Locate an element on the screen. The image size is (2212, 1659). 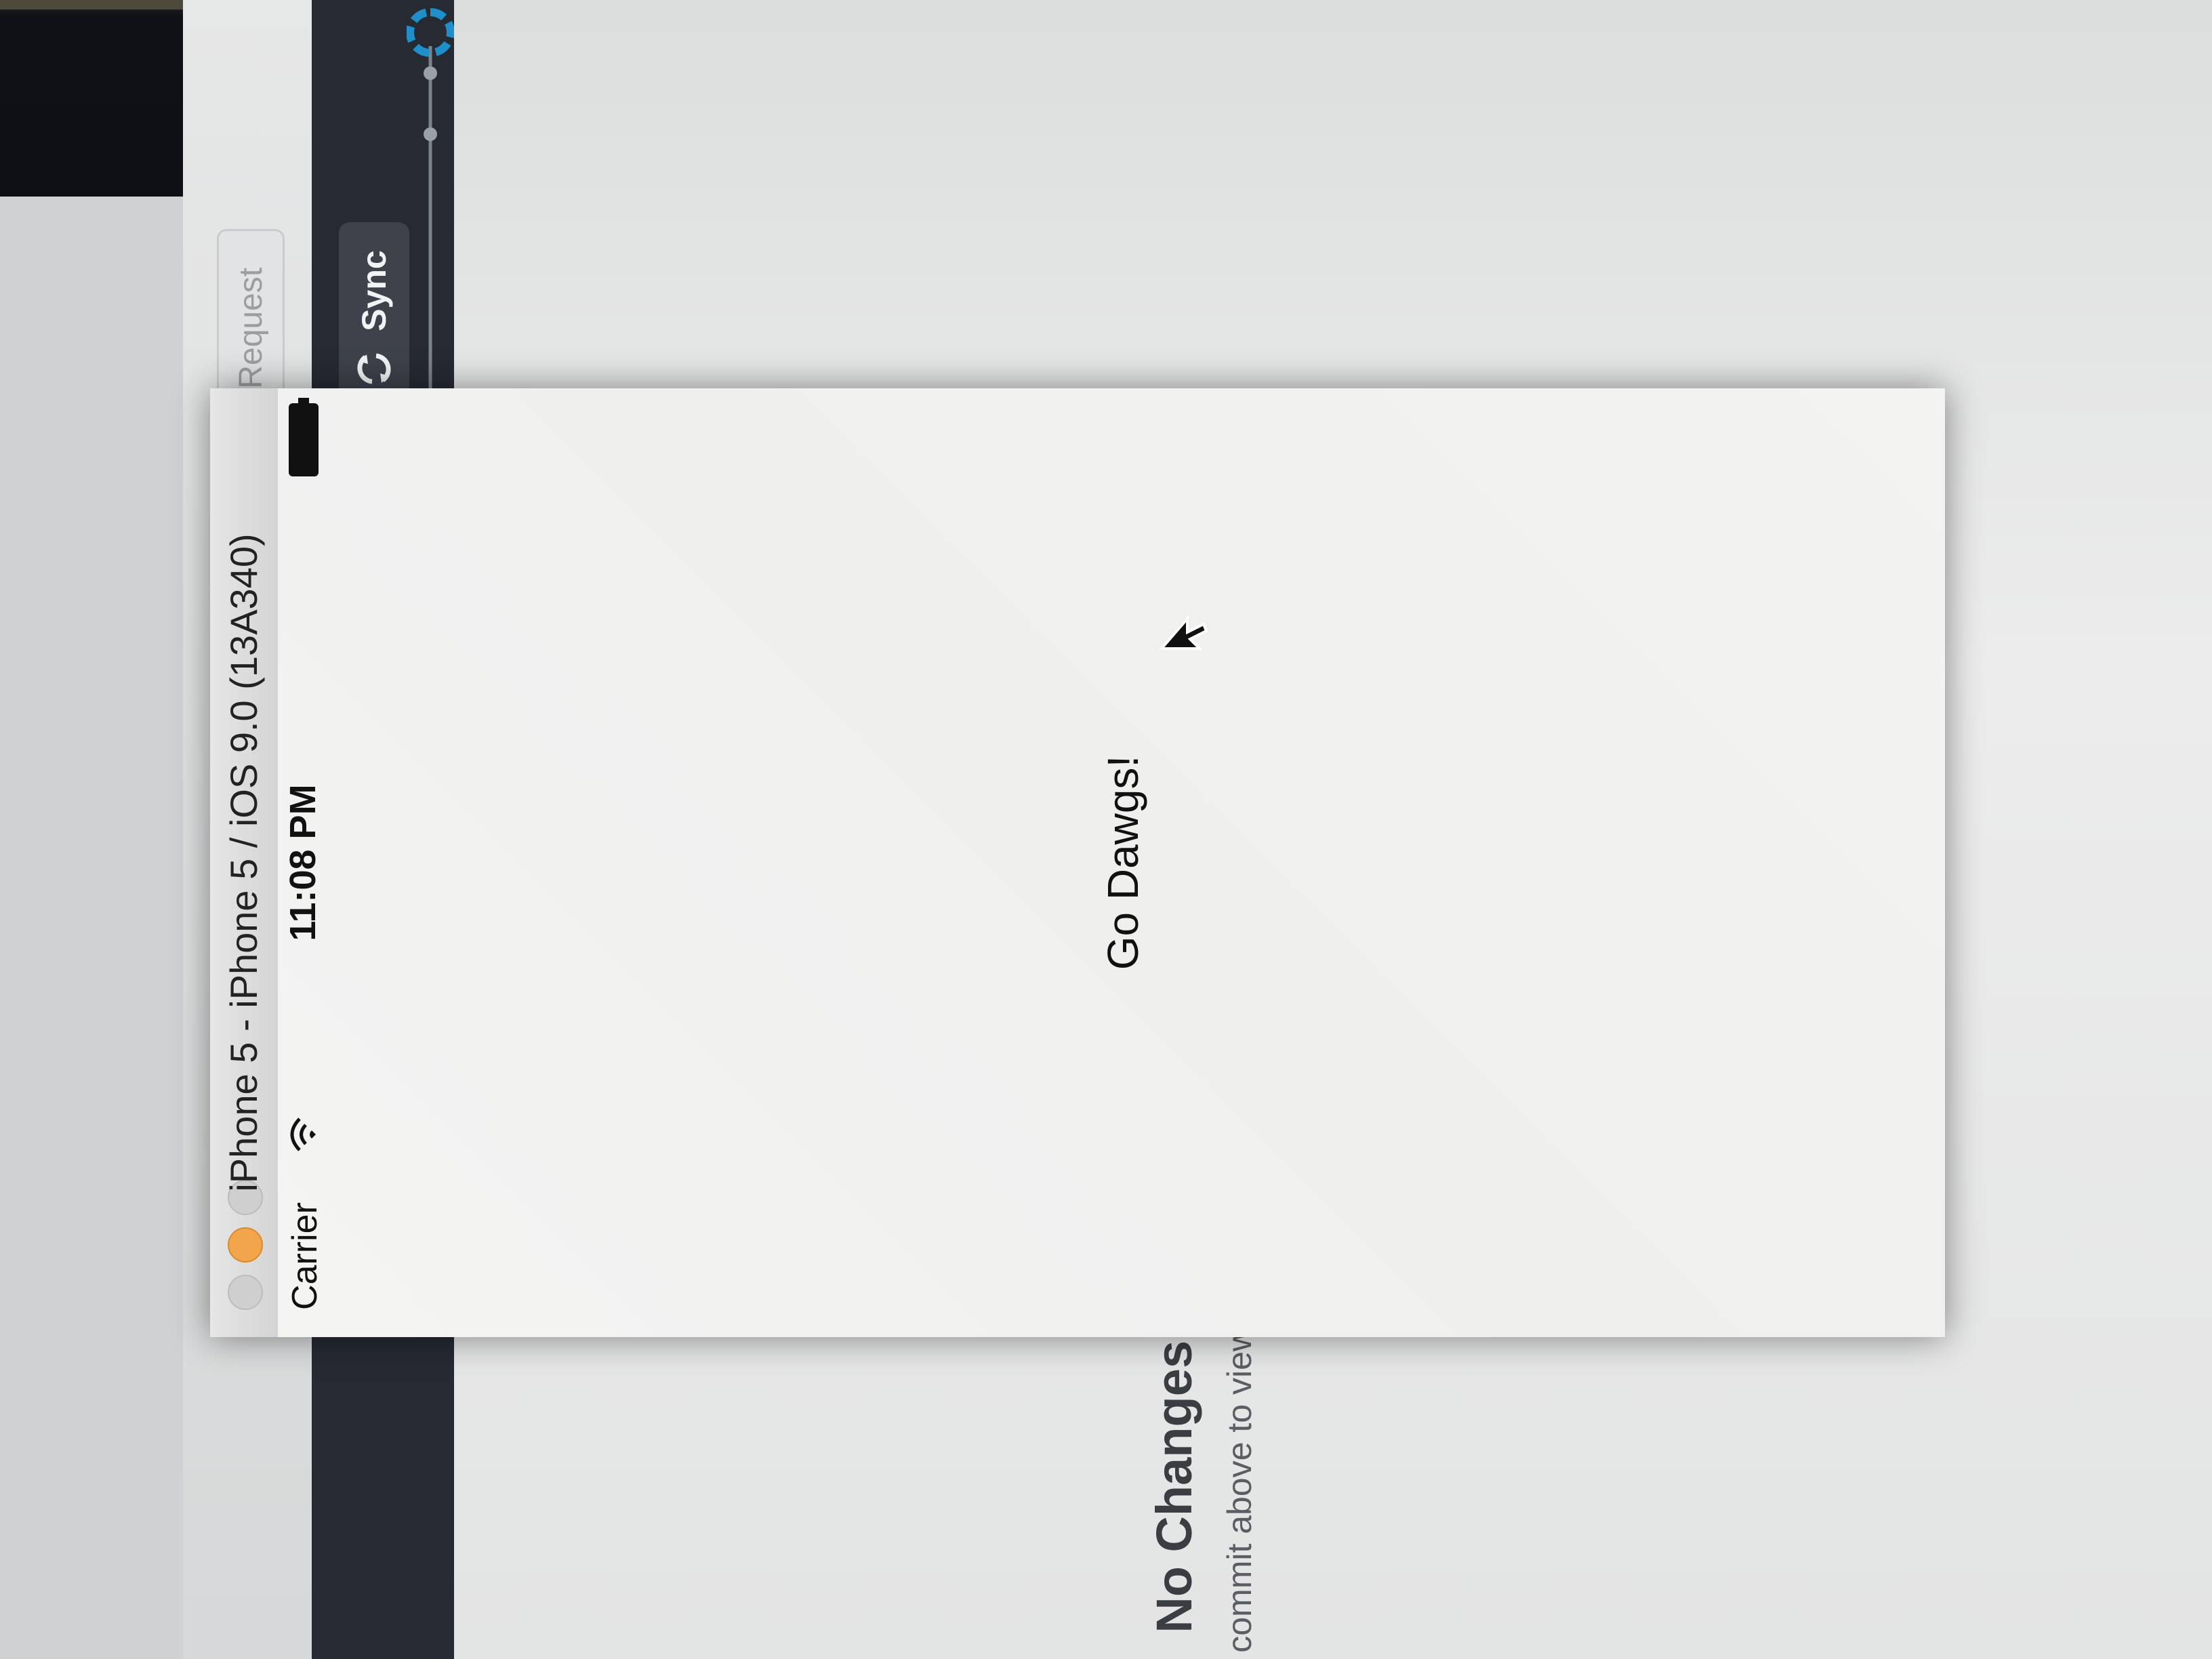
ios-status-bar: Carrier 11:08 PM is located at coordinates (305, 863).